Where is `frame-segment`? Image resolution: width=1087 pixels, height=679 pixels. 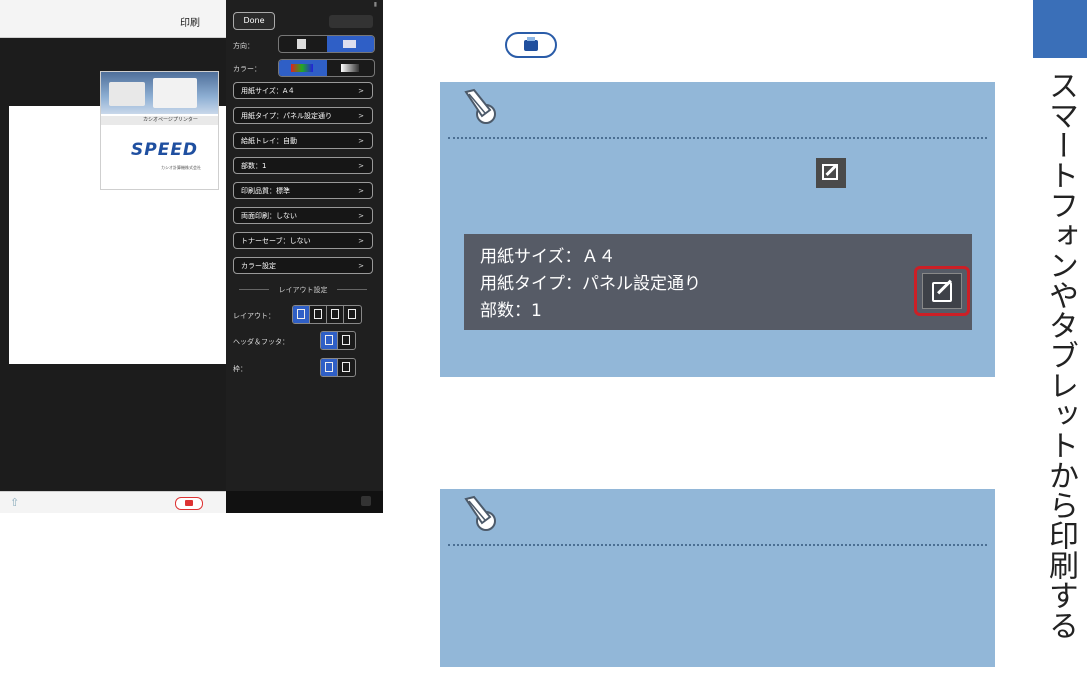 frame-segment is located at coordinates (338, 367).